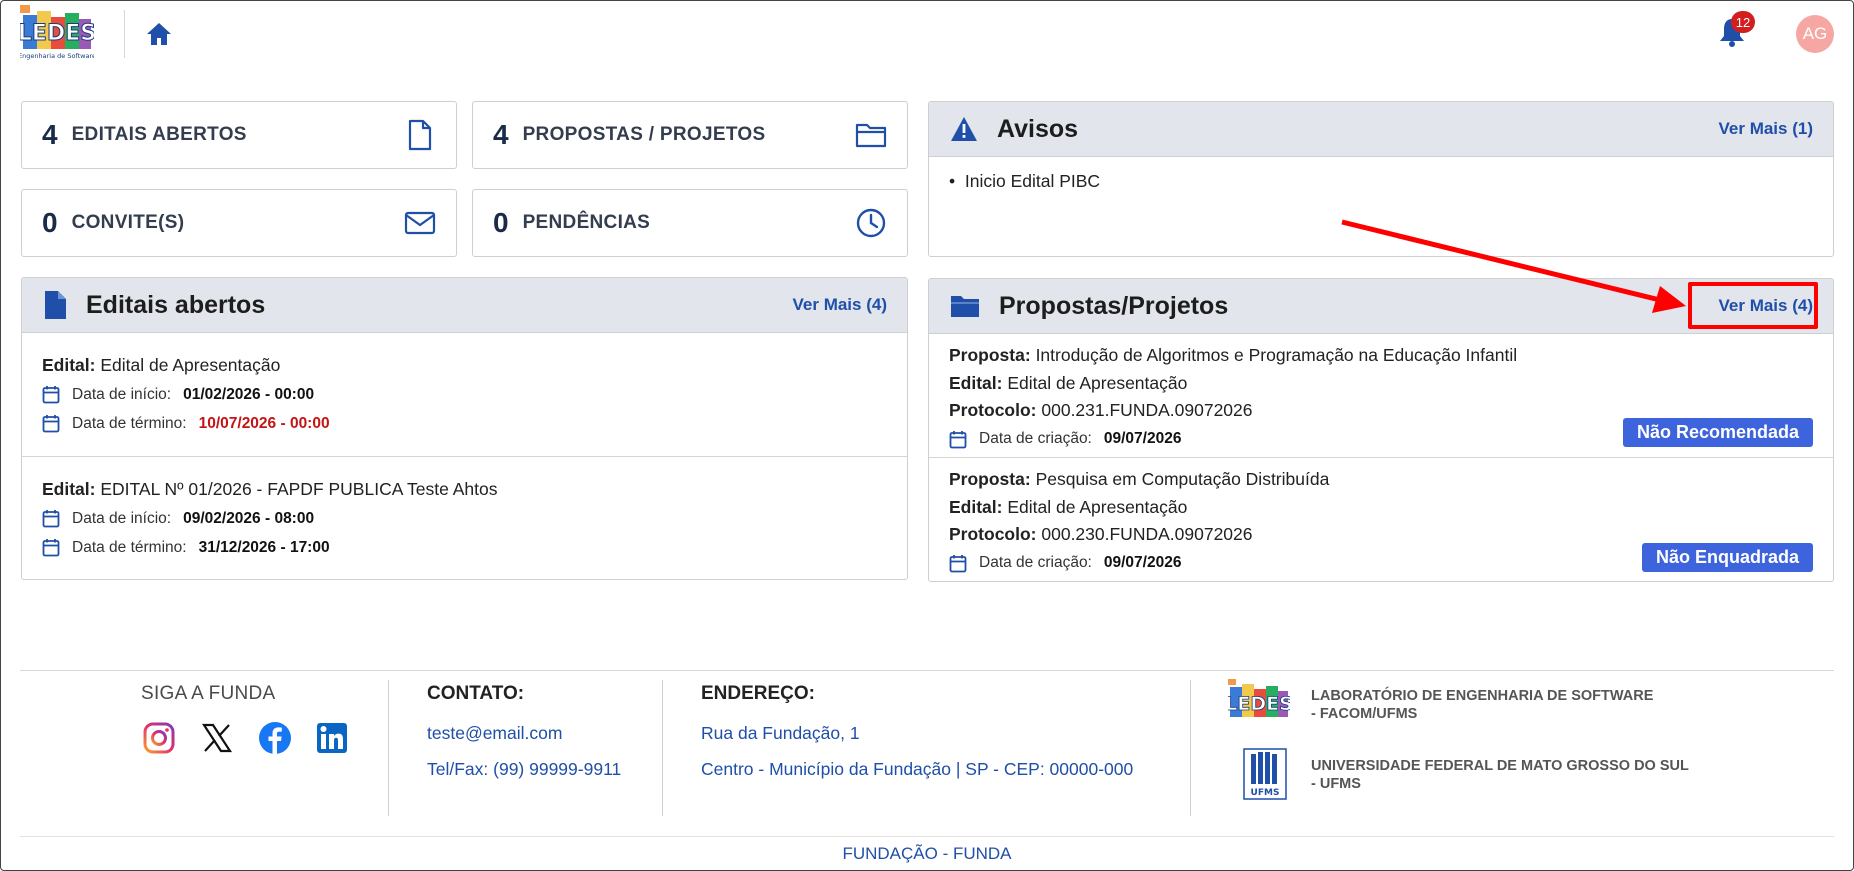 The height and width of the screenshot is (871, 1854). What do you see at coordinates (159, 134) in the screenshot?
I see `stat-label: EDITAIS ABERTOS` at bounding box center [159, 134].